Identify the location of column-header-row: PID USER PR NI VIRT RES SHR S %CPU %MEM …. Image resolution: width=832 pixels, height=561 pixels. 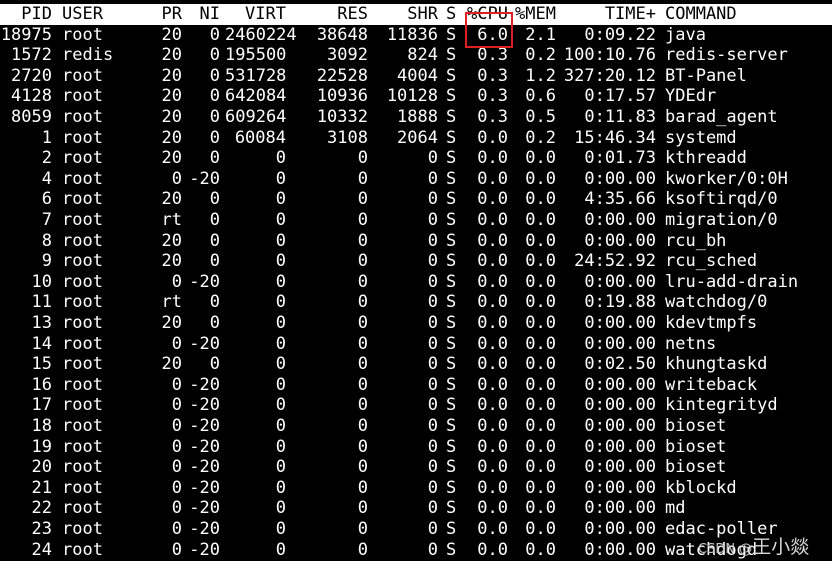
(416, 14).